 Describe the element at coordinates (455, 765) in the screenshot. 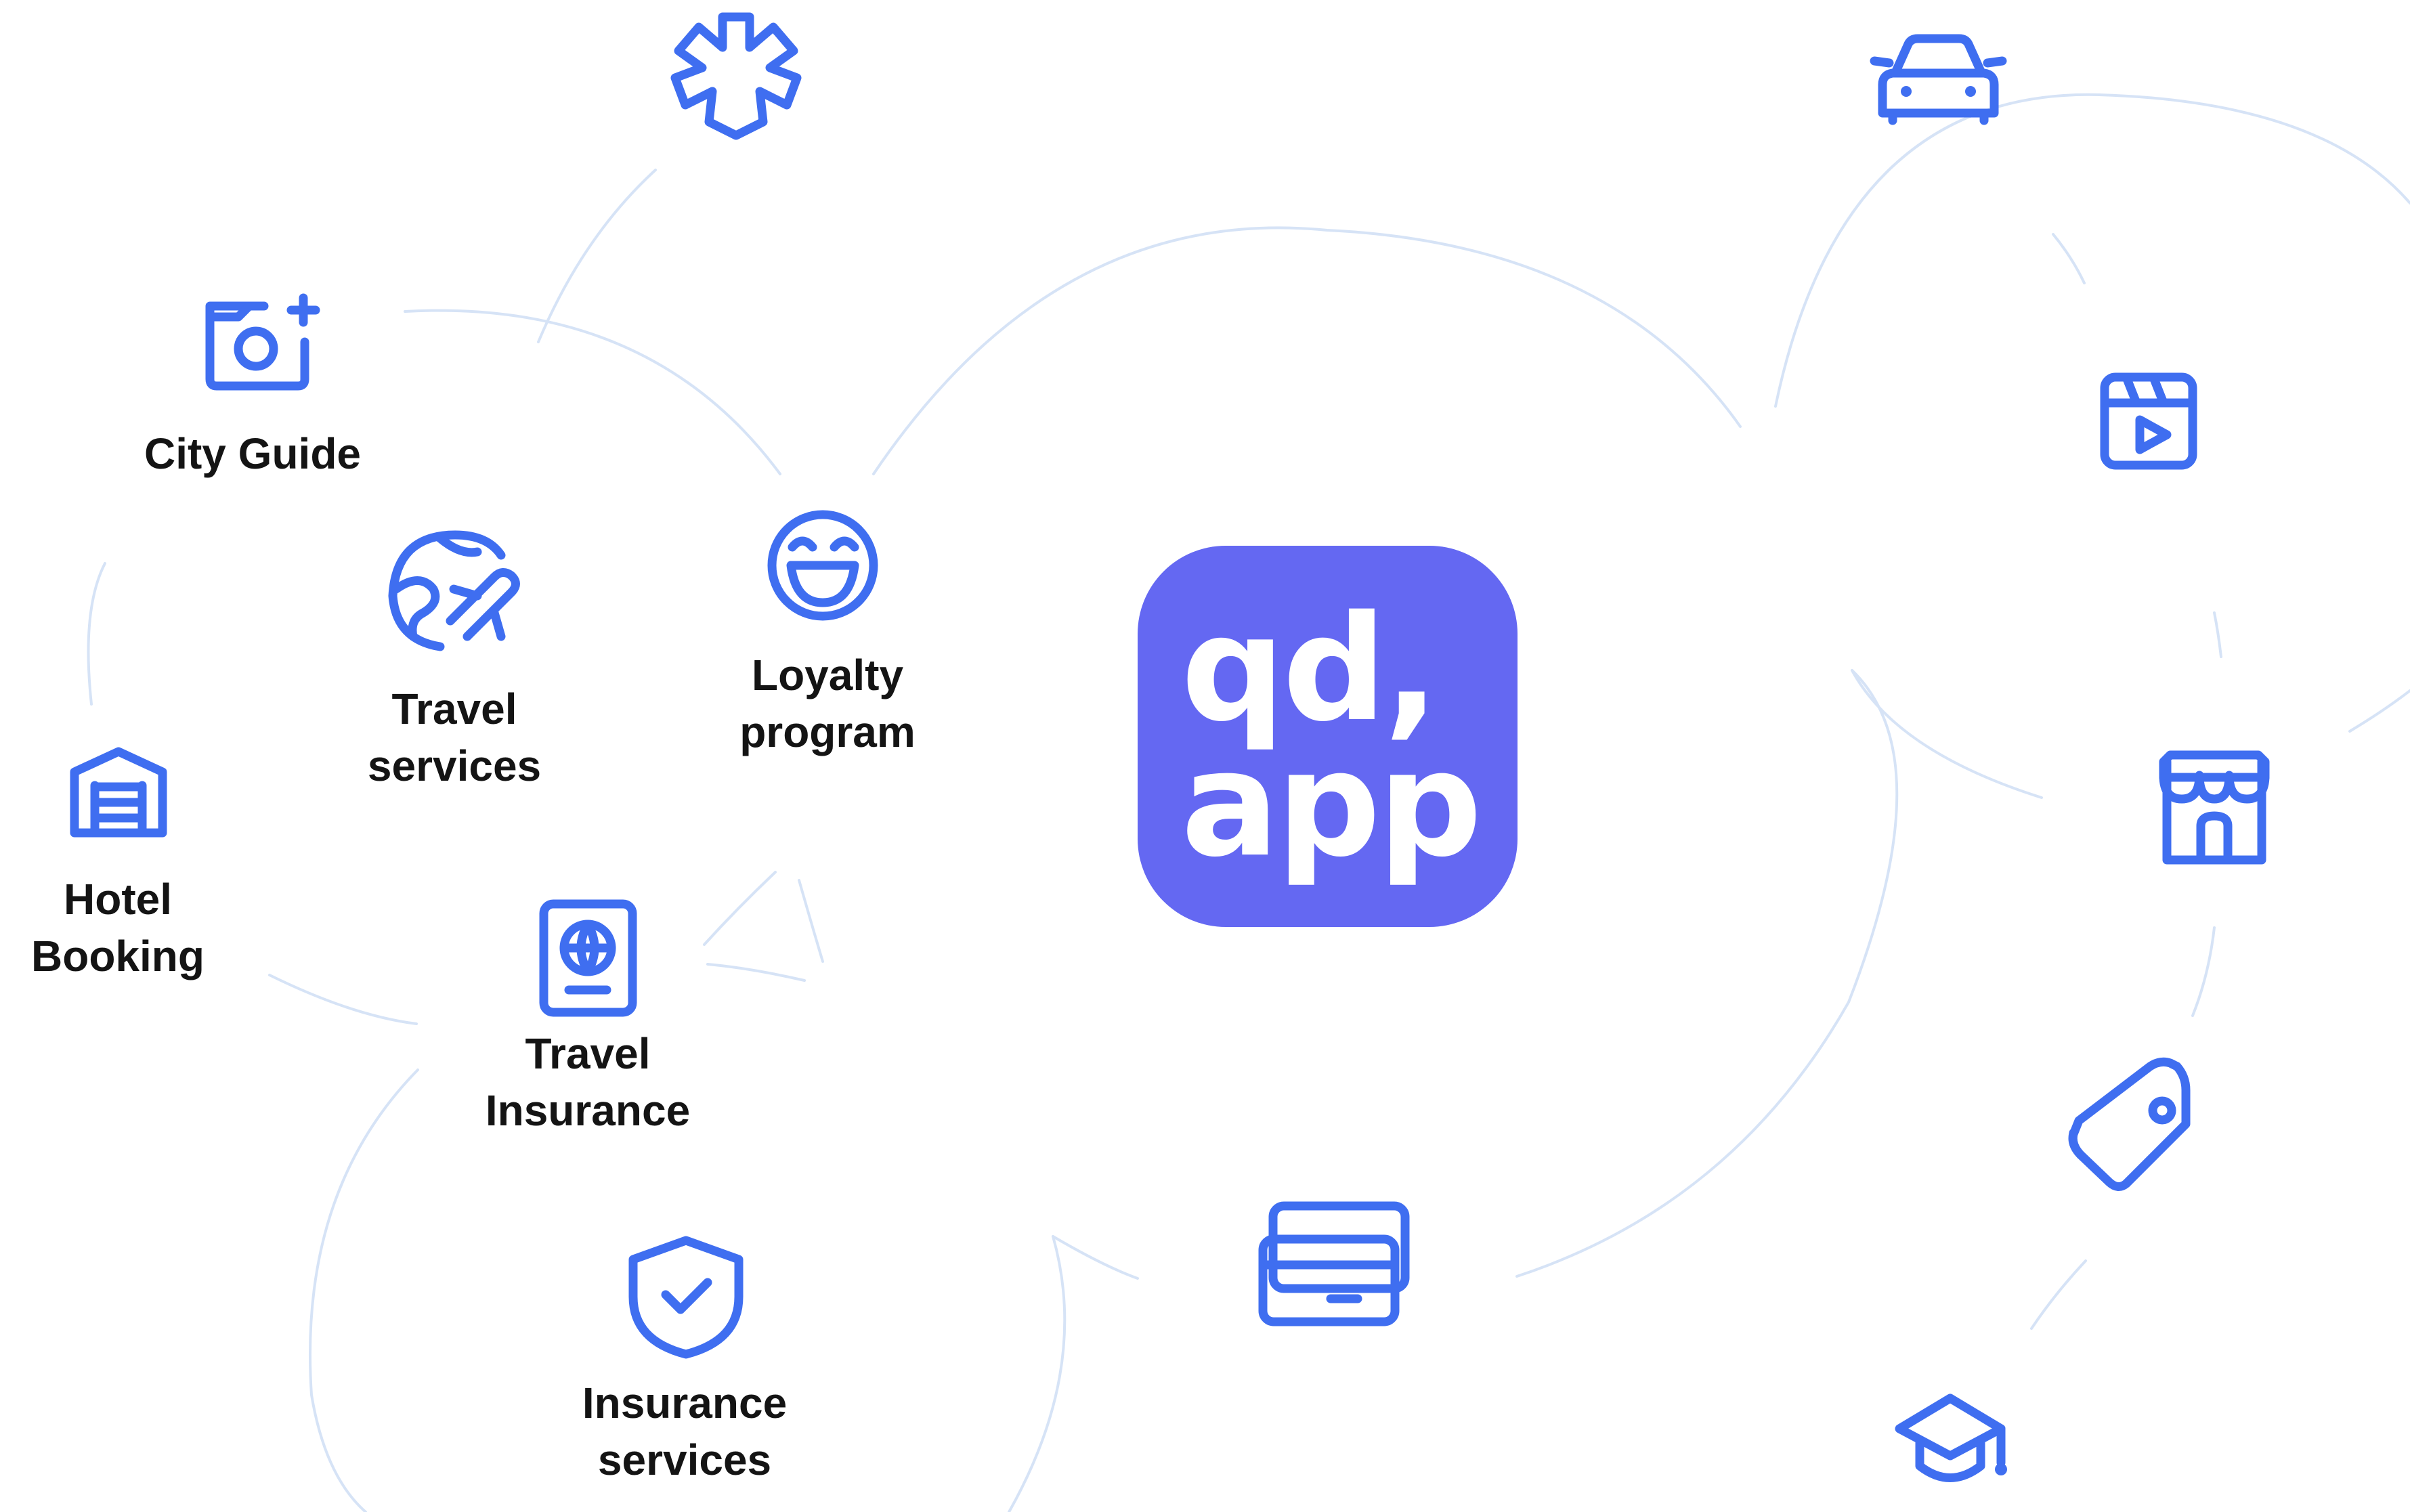

I see `travel-services-line-2: services` at that location.